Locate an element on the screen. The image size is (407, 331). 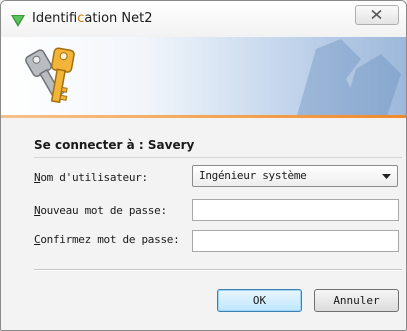
net2-logo-icon is located at coordinates (18, 21).